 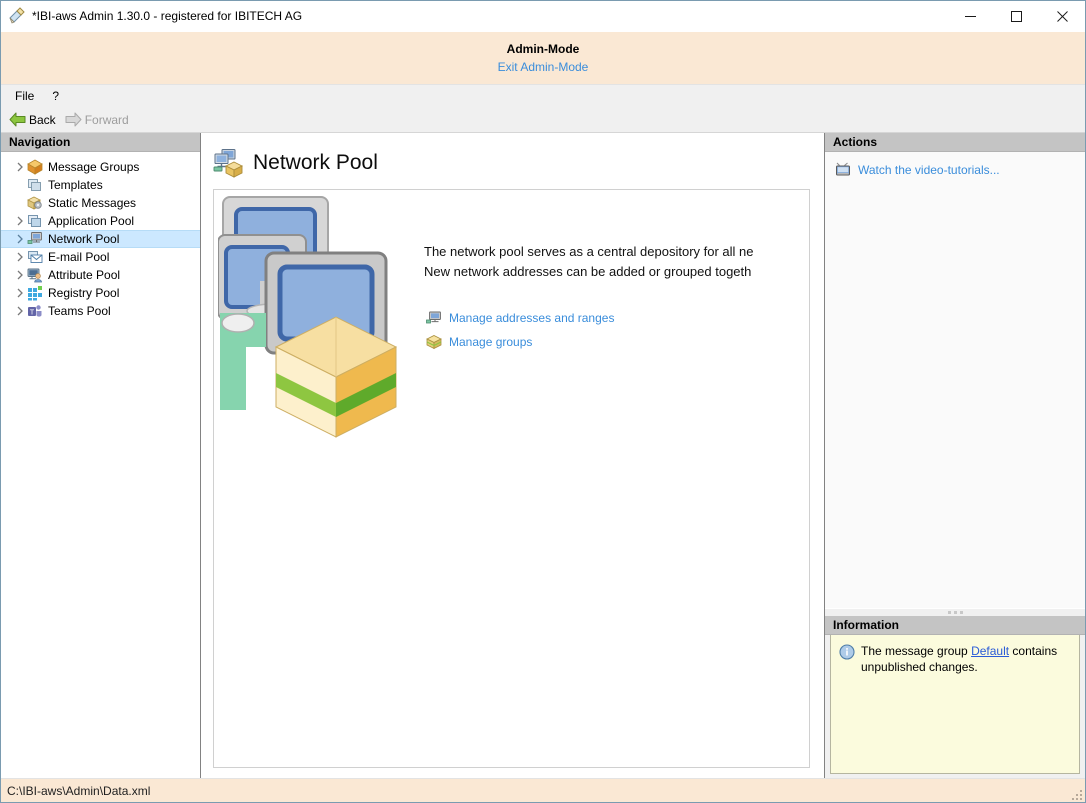 I want to click on maximize-button, so click(x=1016, y=16).